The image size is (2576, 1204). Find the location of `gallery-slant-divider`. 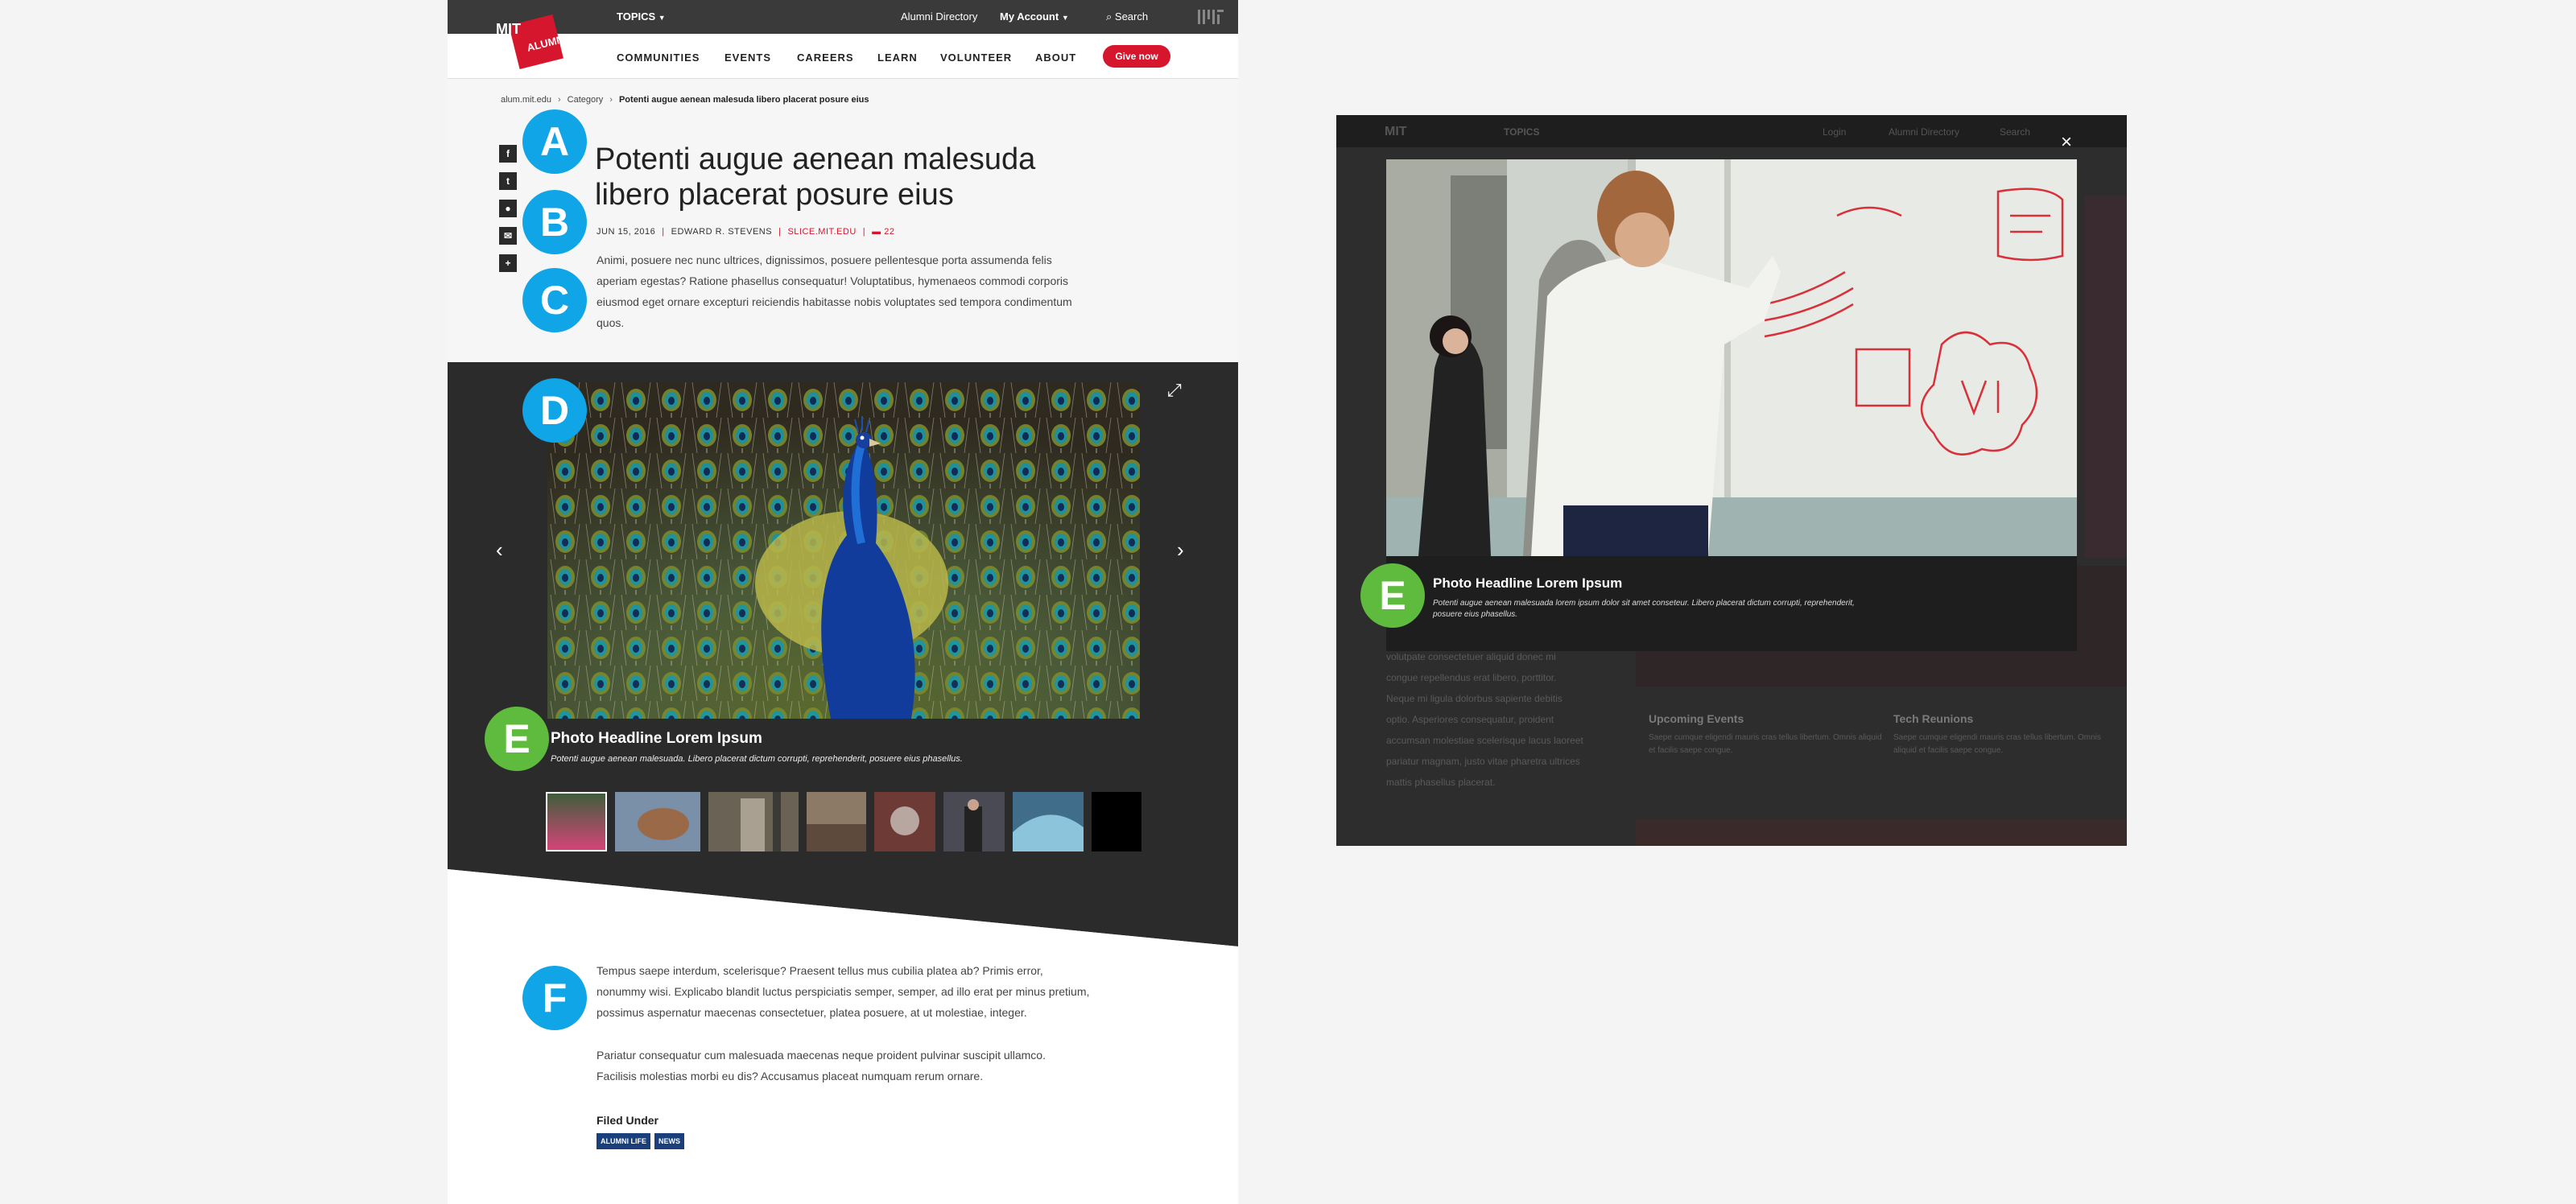

gallery-slant-divider is located at coordinates (843, 909).